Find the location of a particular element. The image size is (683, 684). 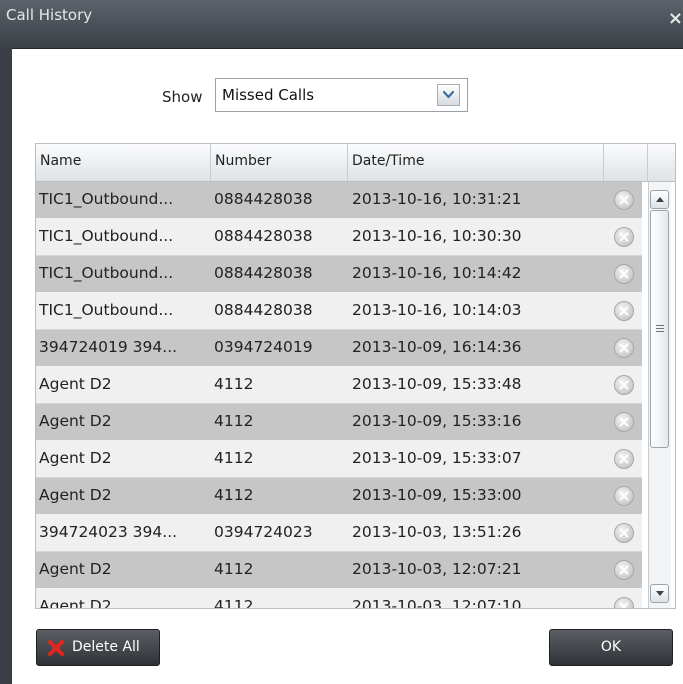

row-datetime: 2013-10-09, 15:33:48 is located at coordinates (437, 384).